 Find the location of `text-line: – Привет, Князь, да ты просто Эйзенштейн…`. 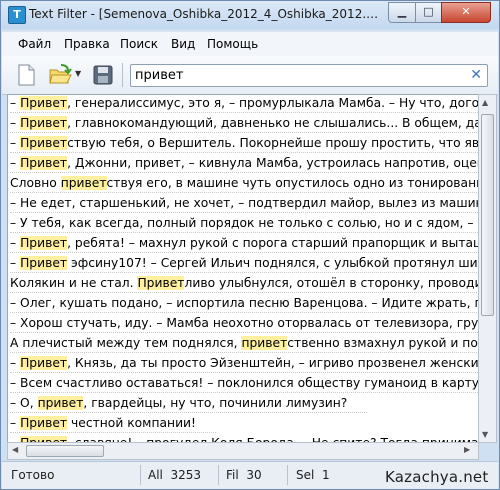

text-line: – Привет, Князь, да ты просто Эйзенштейн… is located at coordinates (244, 363).